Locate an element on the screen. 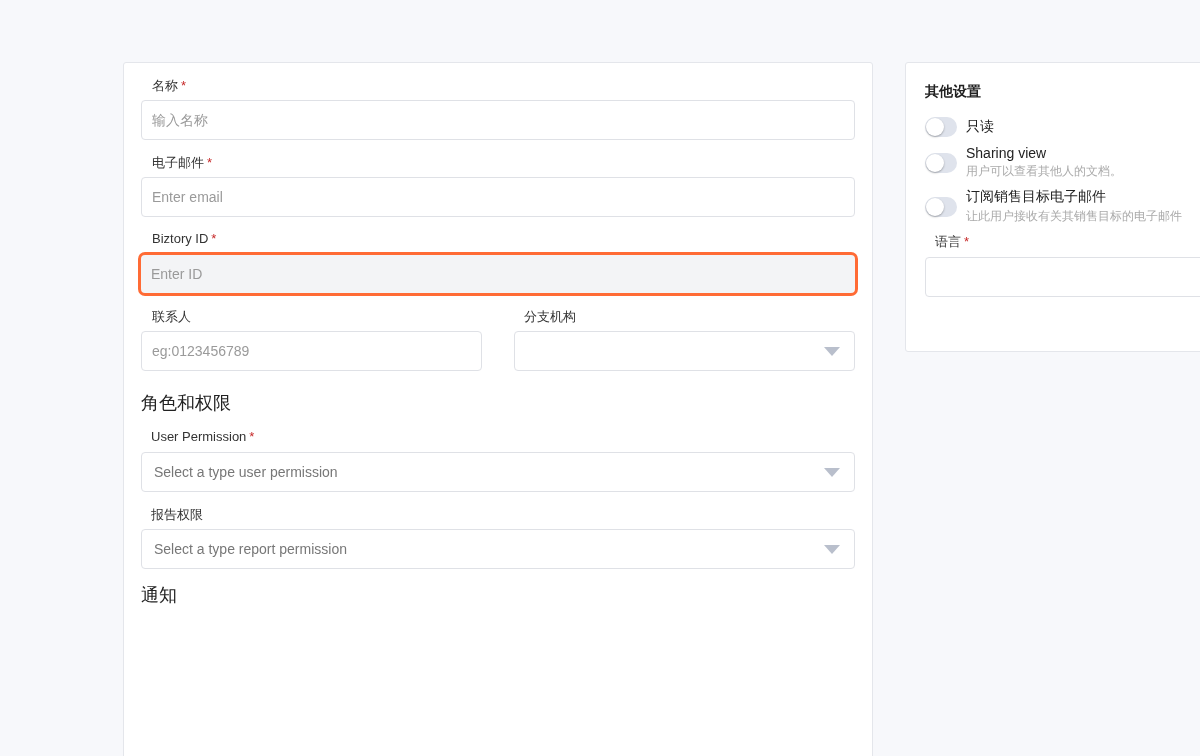 The width and height of the screenshot is (1200, 756). toggle-label: 订阅销售目标电子邮件 is located at coordinates (1036, 197).